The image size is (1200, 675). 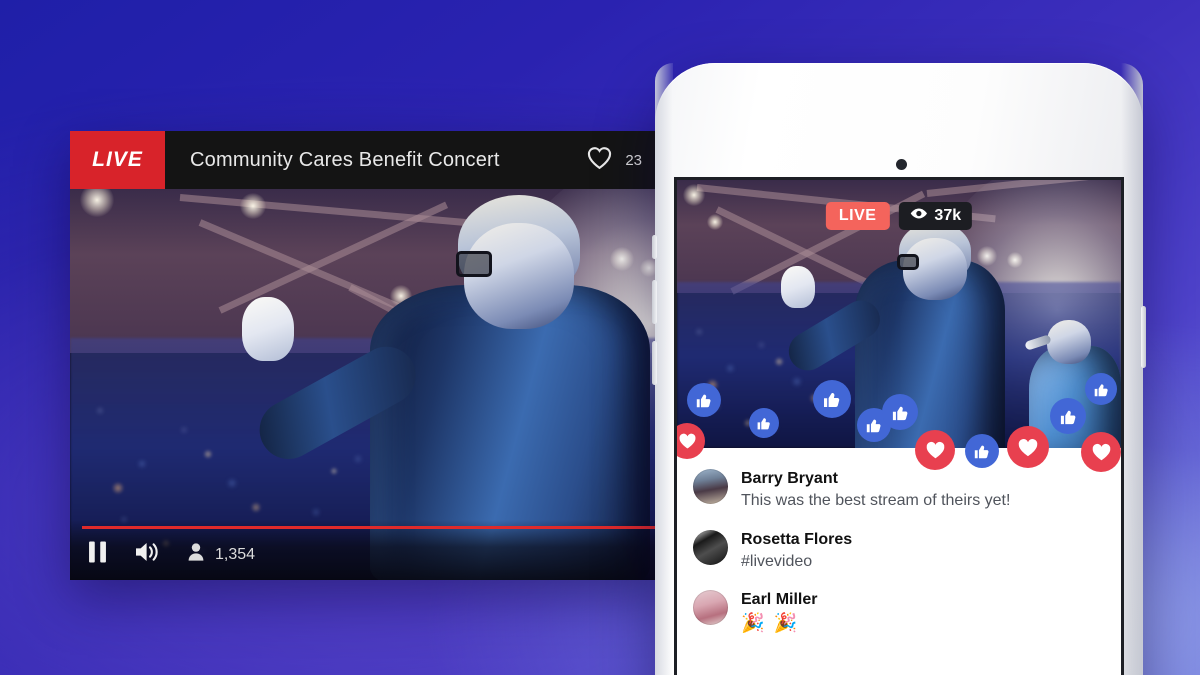 What do you see at coordinates (654, 302) in the screenshot?
I see `volume-up-button` at bounding box center [654, 302].